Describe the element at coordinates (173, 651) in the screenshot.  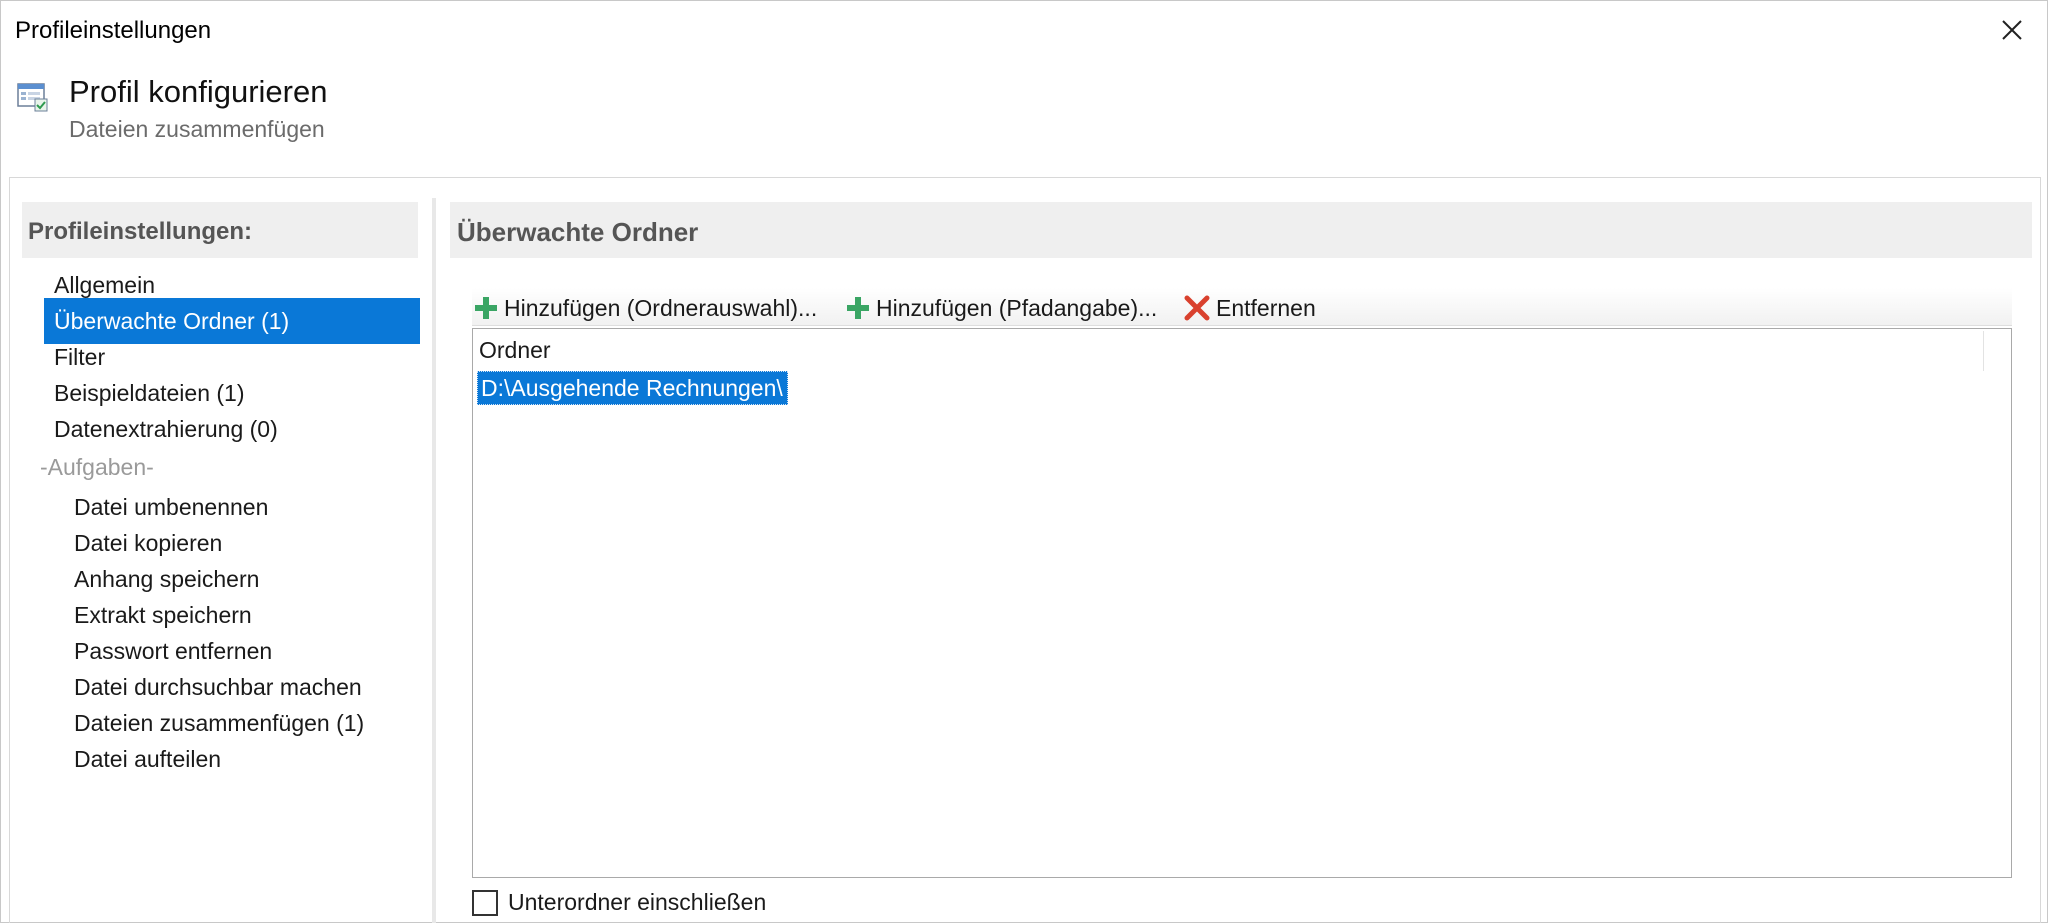
I see `sidebar-item-label: Passwort entfernen` at that location.